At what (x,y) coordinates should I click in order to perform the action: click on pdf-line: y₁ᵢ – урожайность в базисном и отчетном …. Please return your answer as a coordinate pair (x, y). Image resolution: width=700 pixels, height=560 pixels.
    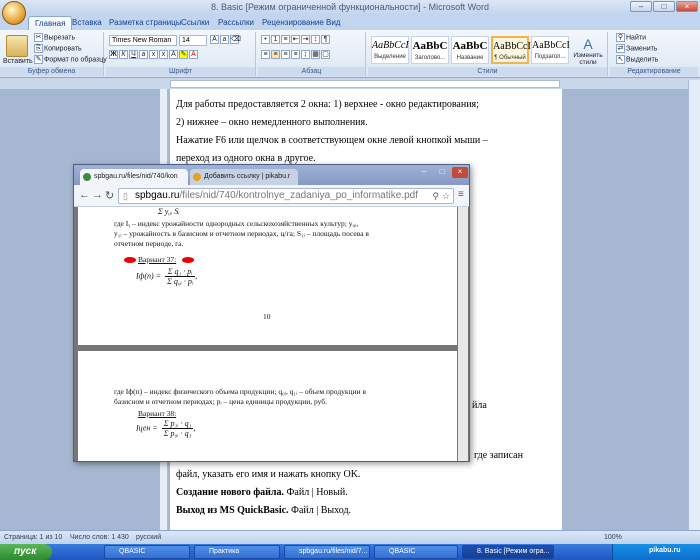
    Looking at the image, I should click on (241, 233).